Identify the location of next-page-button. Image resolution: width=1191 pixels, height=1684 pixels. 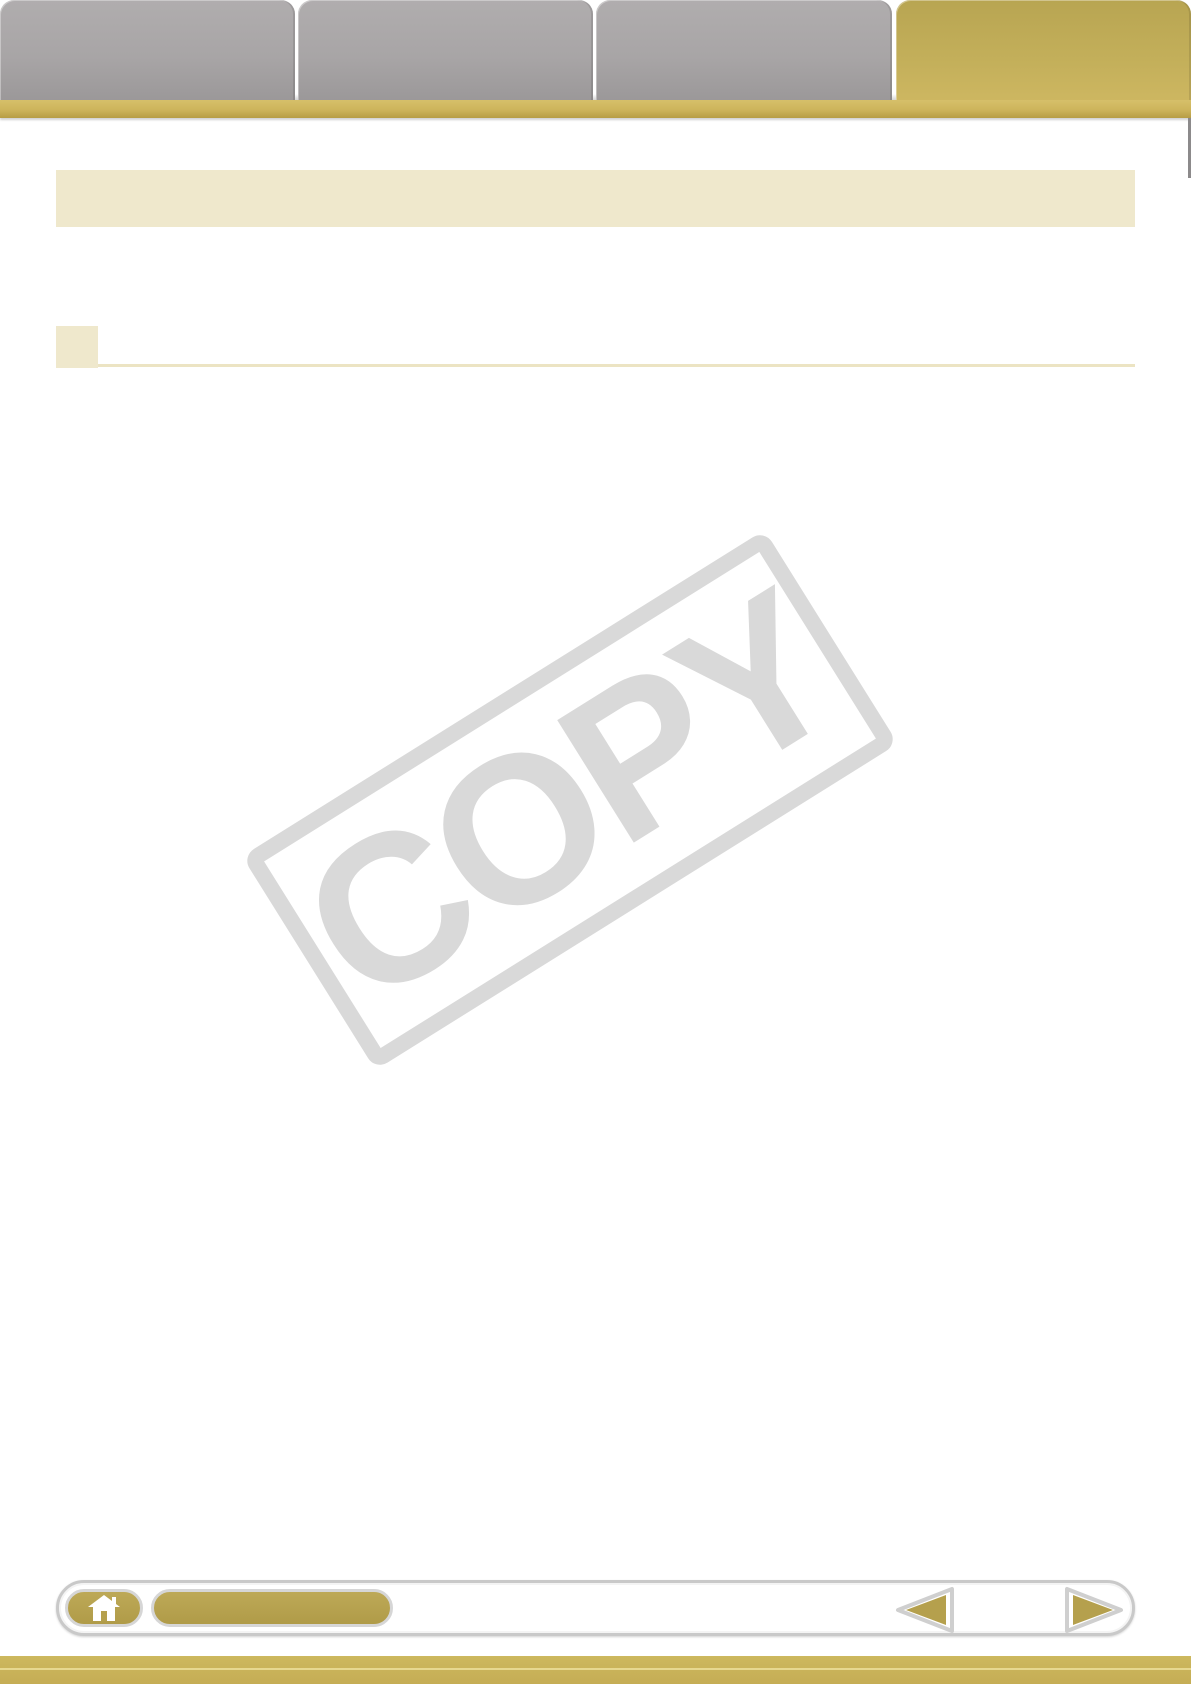
(1093, 1610).